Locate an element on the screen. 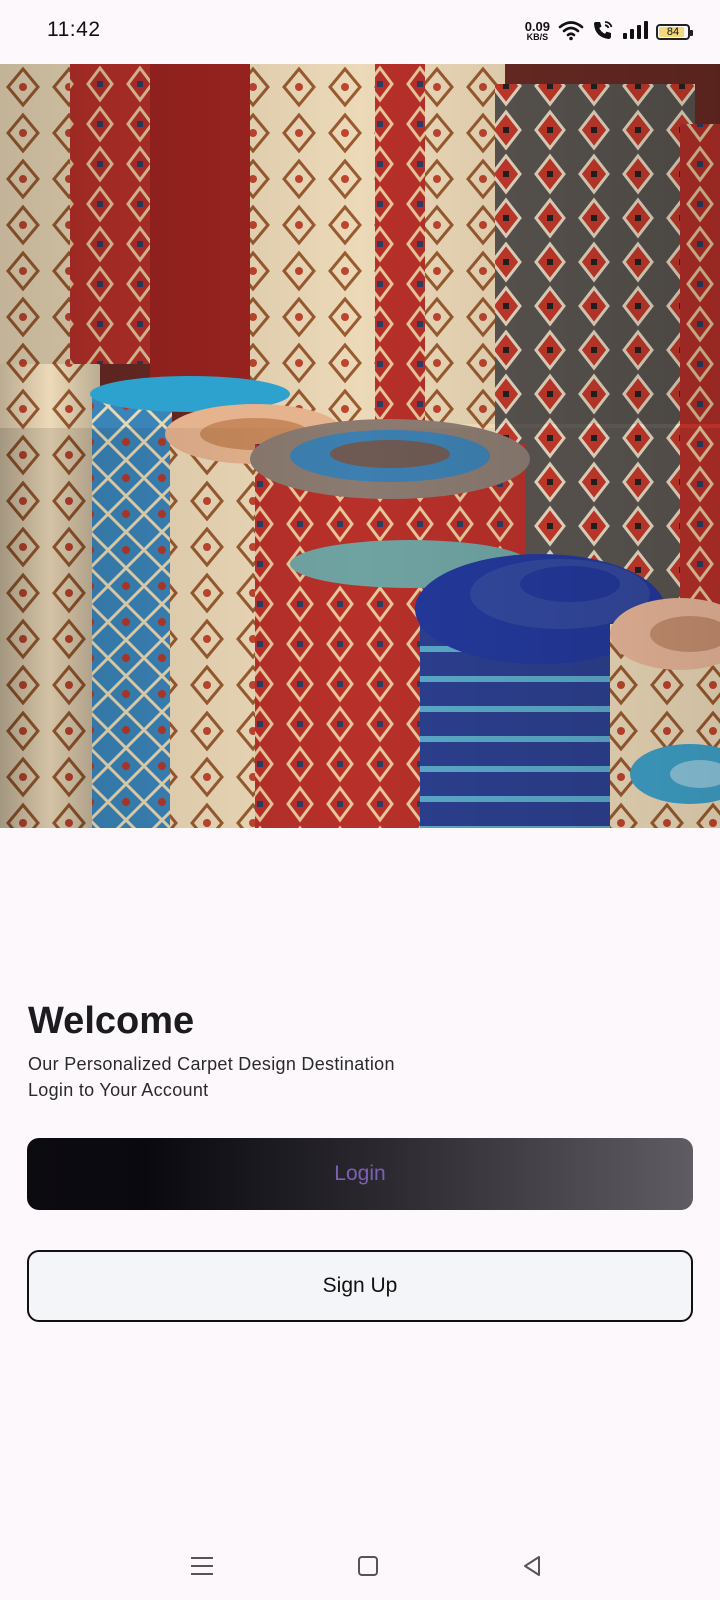  network-speed-unit: KB/S is located at coordinates (537, 37).